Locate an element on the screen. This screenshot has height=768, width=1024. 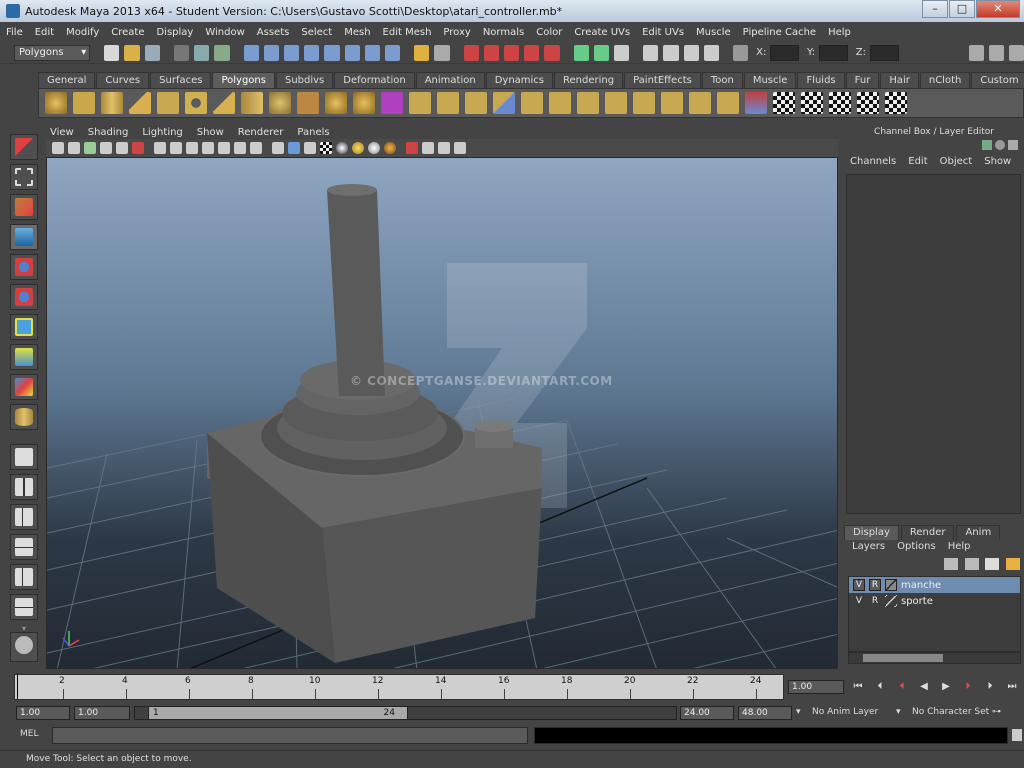
menu-proxy: Proxy is located at coordinates (456, 32).